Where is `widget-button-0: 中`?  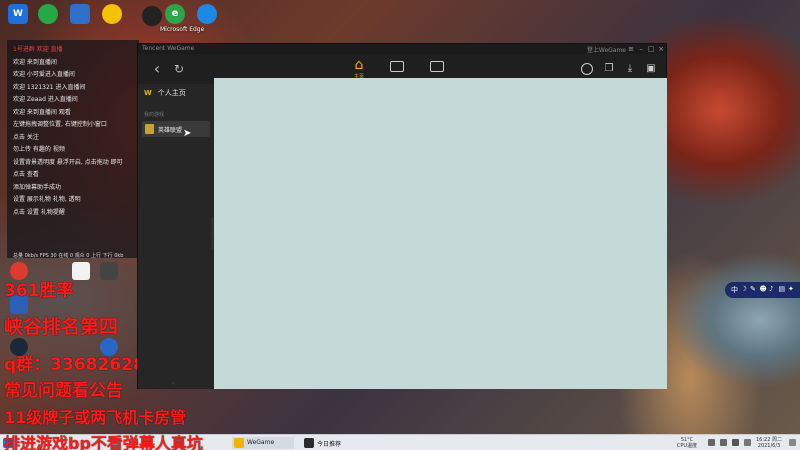
widget-button-0: 中 is located at coordinates (734, 290).